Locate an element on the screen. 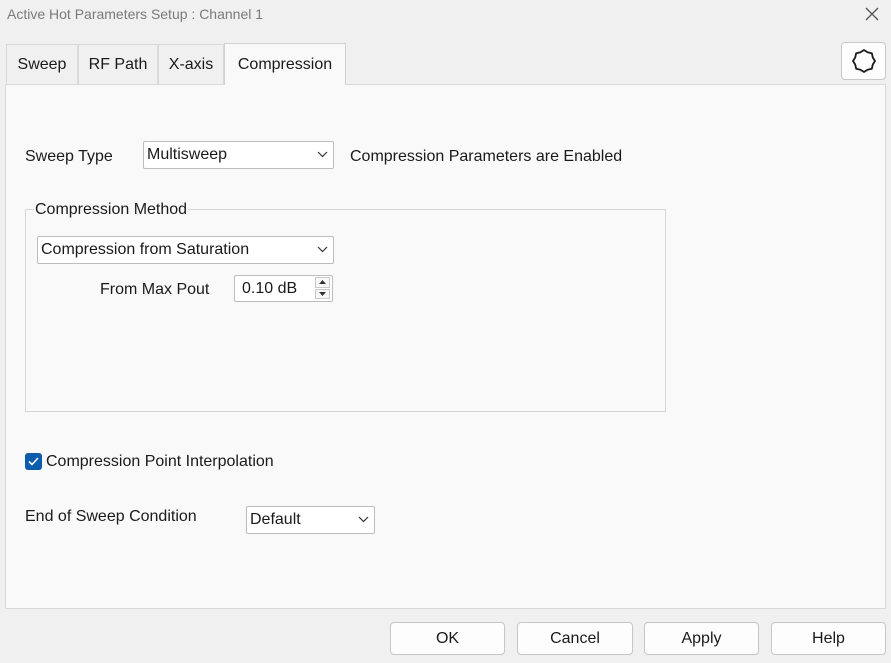  title-bar: Active Hot Parameters Setup : Channel 1 is located at coordinates (445, 15).